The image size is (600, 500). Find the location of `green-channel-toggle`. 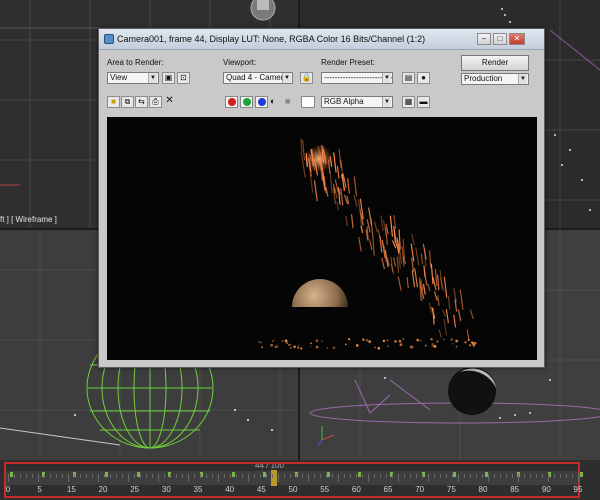

green-channel-toggle is located at coordinates (246, 102).